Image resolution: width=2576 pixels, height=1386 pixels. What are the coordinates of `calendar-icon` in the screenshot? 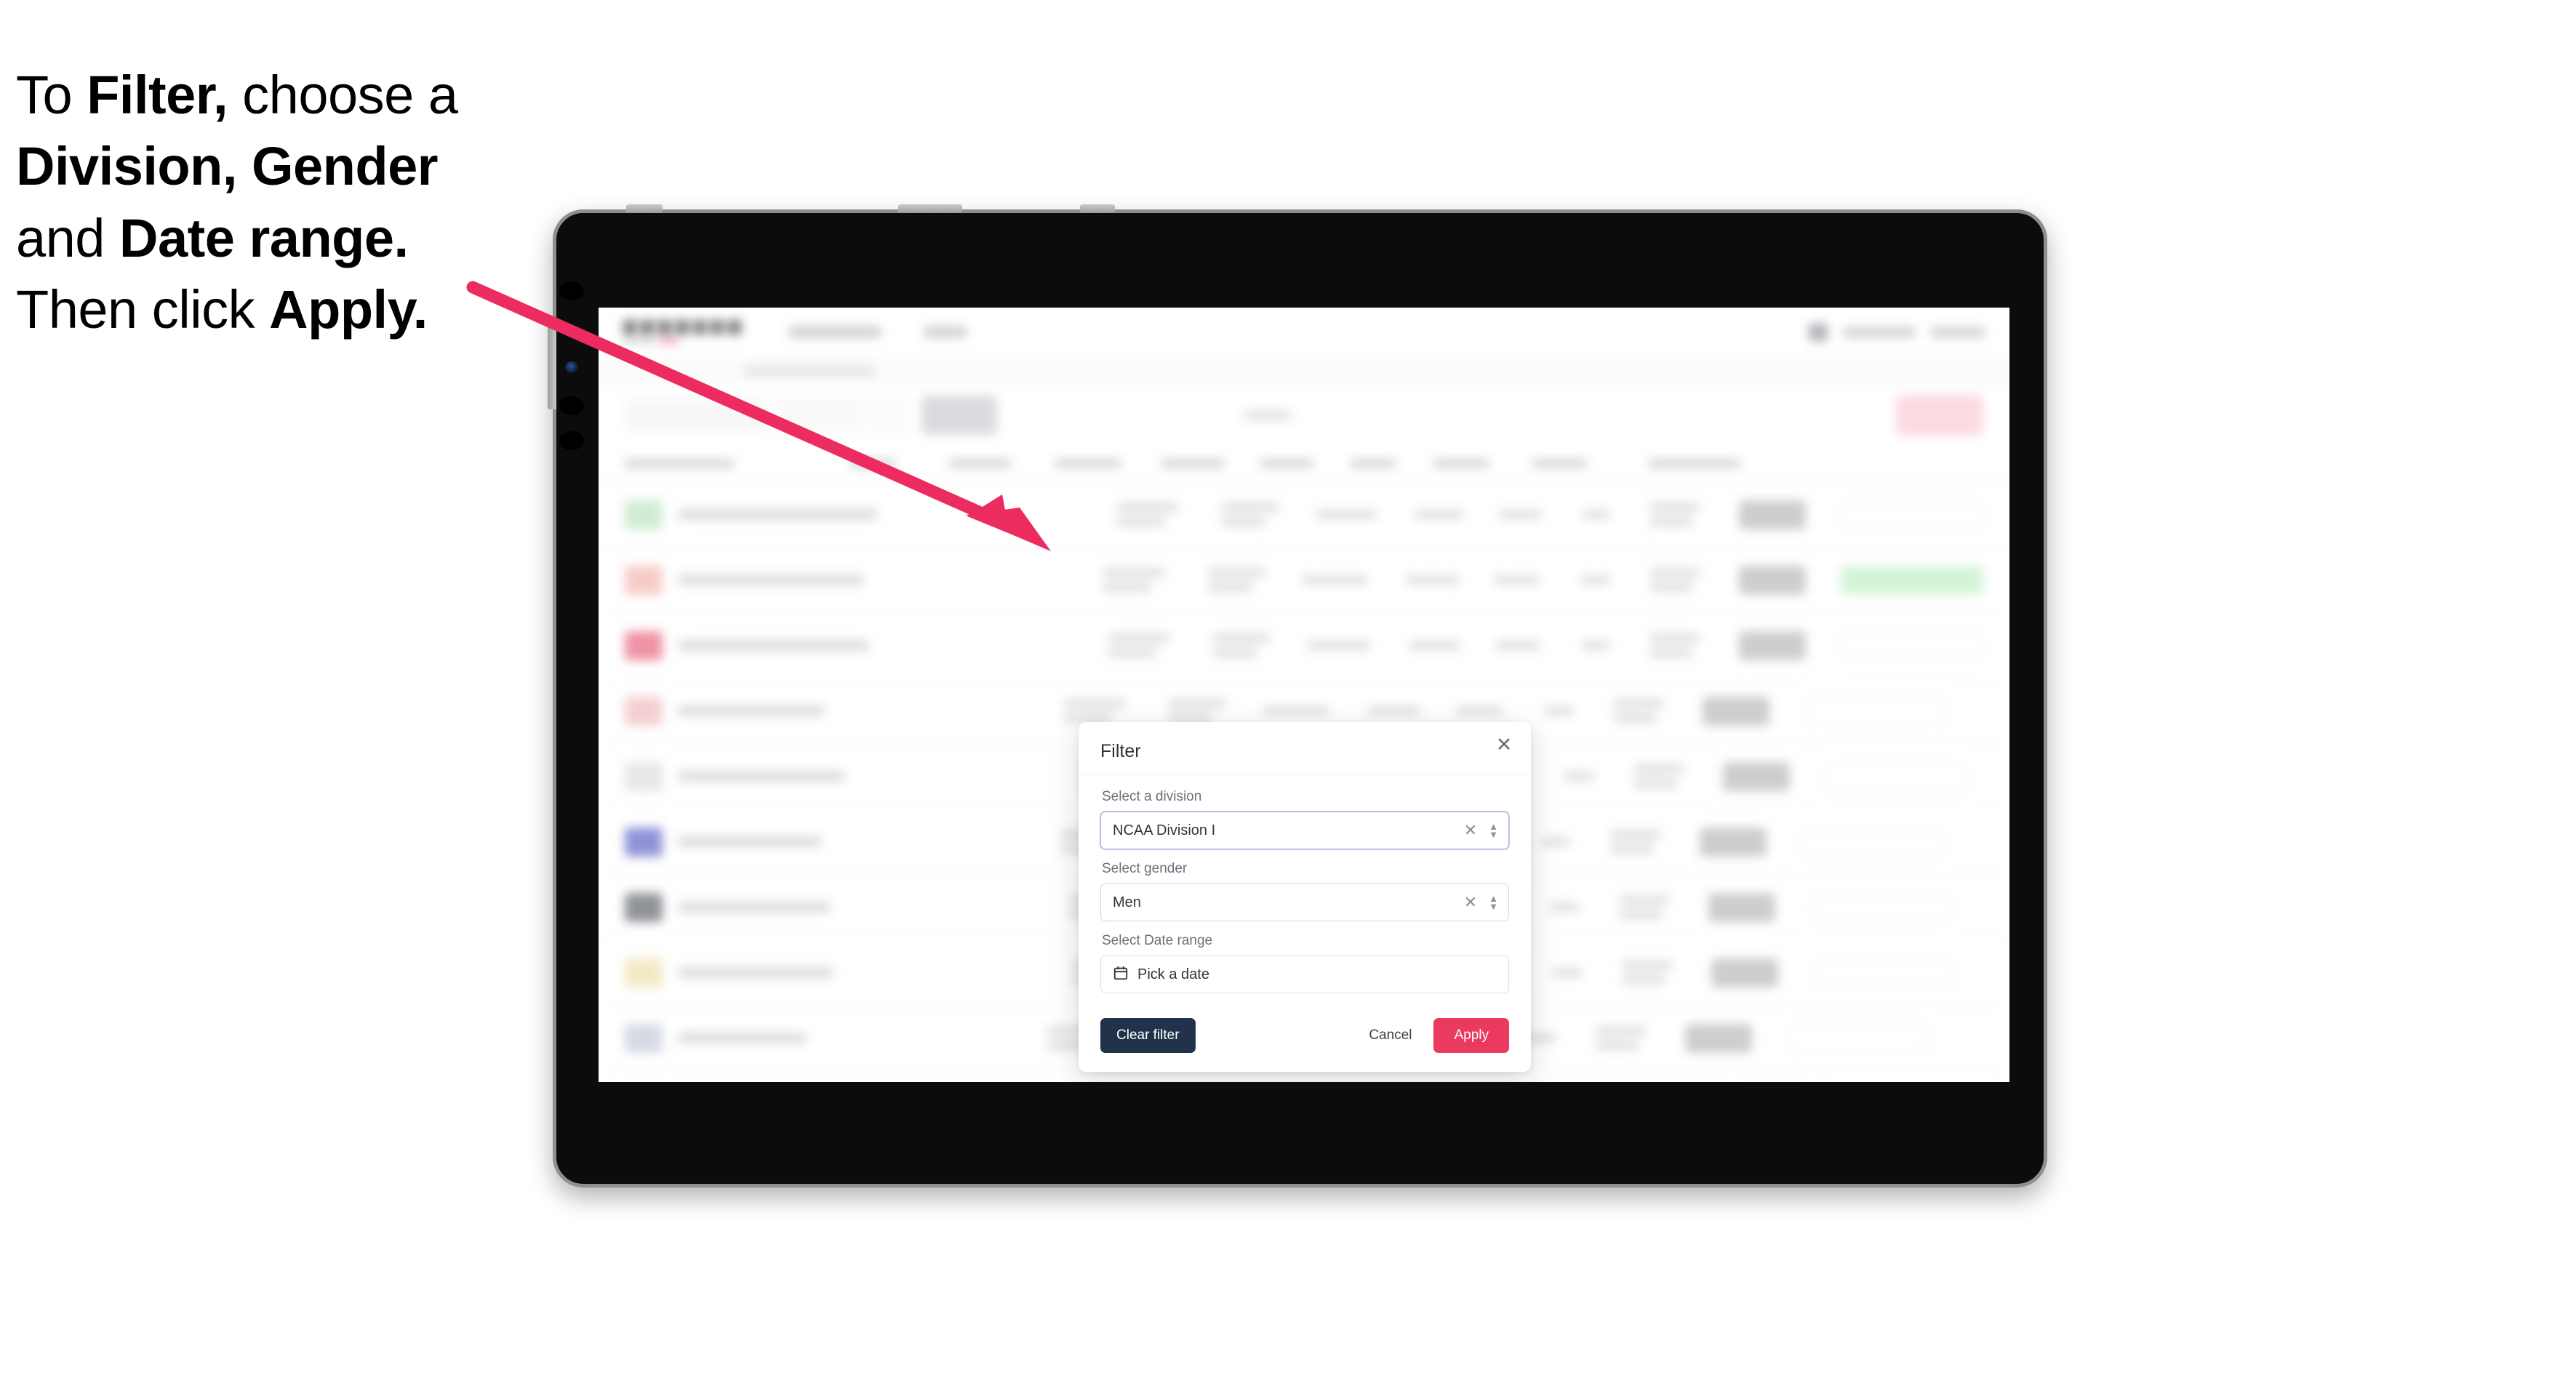 It's located at (1121, 975).